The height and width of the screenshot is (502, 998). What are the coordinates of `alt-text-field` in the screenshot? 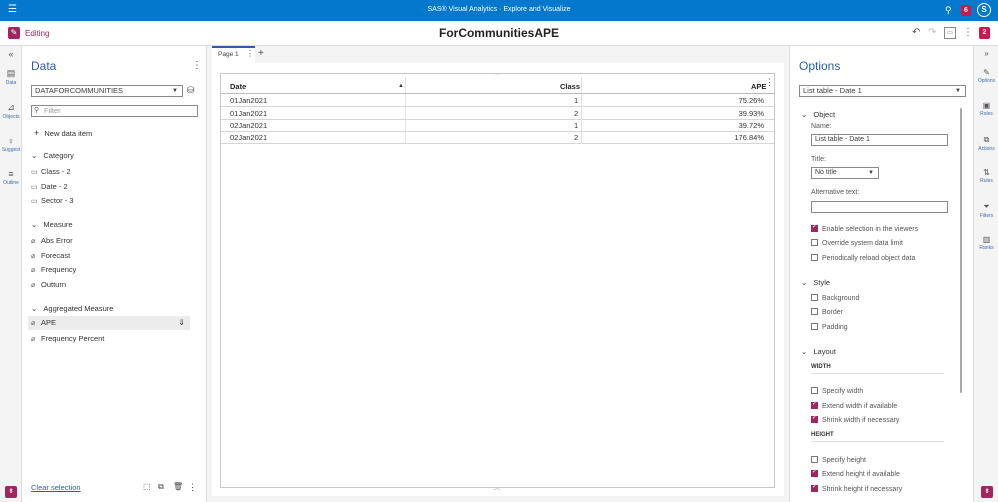 It's located at (879, 207).